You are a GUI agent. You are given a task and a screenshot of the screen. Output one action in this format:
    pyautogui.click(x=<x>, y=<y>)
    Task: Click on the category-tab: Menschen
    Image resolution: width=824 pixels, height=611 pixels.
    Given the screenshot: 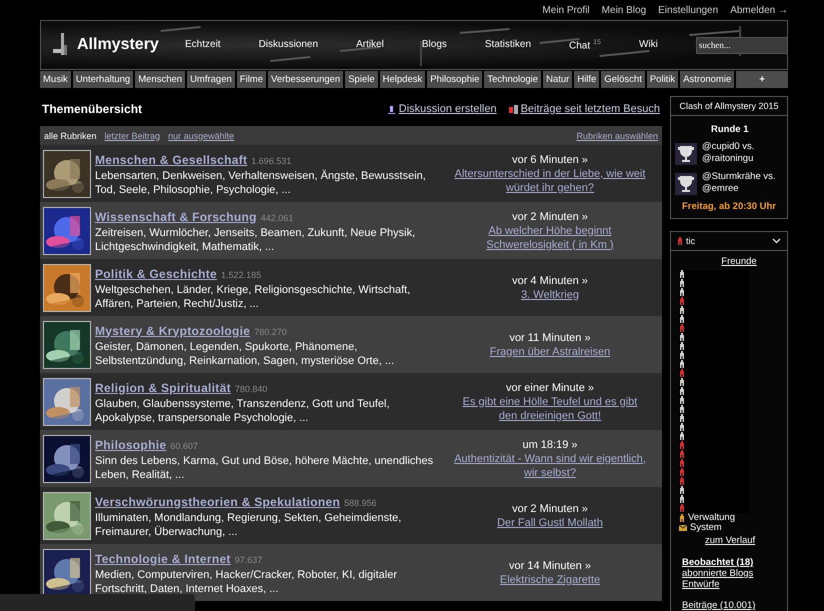 What is the action you would take?
    pyautogui.click(x=160, y=79)
    